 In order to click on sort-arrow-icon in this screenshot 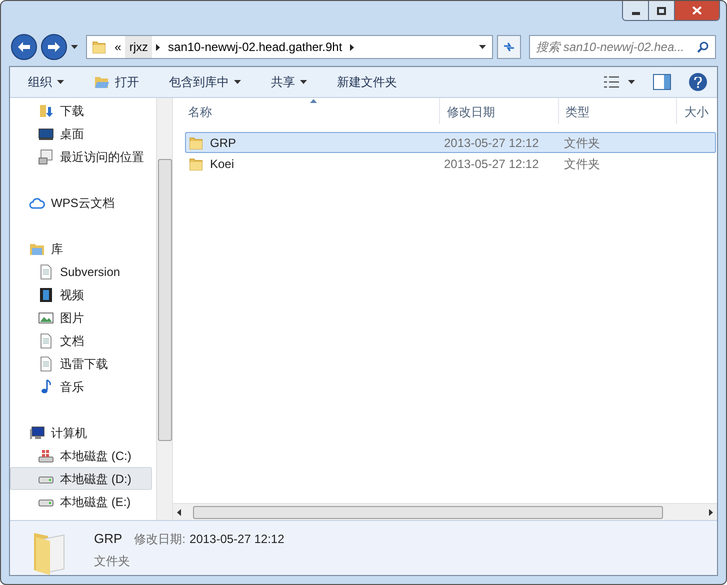, I will do `click(313, 101)`.